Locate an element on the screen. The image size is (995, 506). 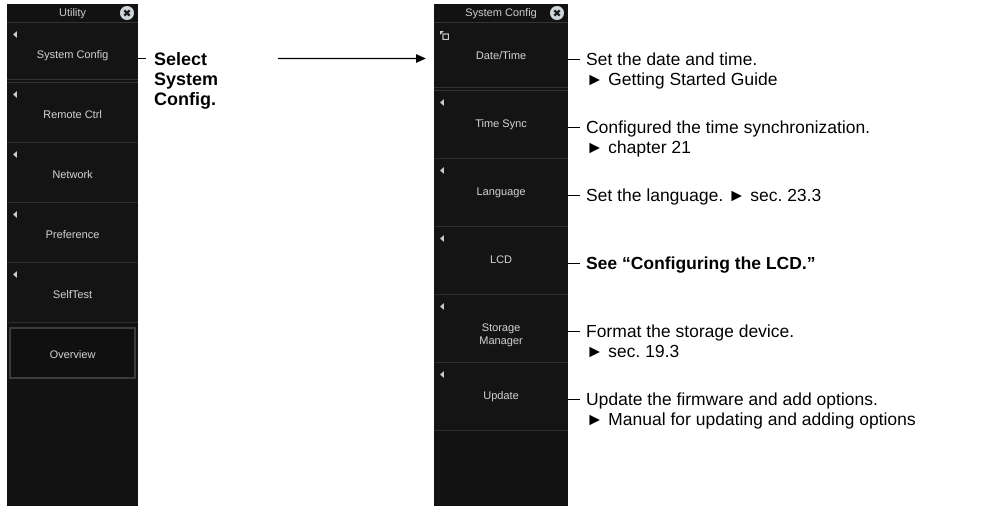
description-text: Format the storage device. ► sec. 19.3 is located at coordinates (691, 341).